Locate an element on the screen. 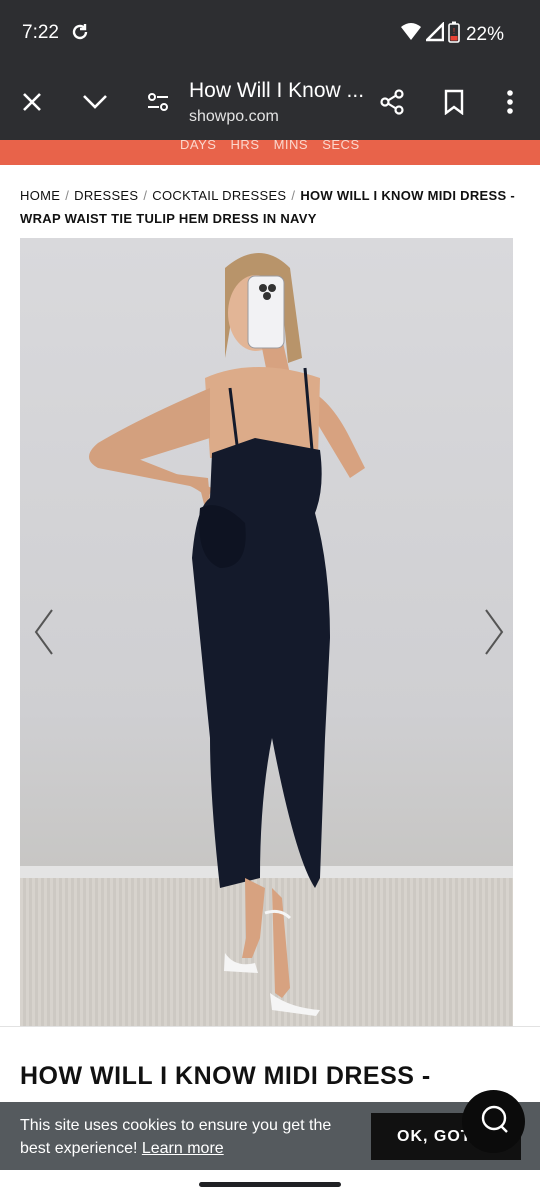 Image resolution: width=540 pixels, height=1200 pixels. chevron-down-icon is located at coordinates (95, 102).